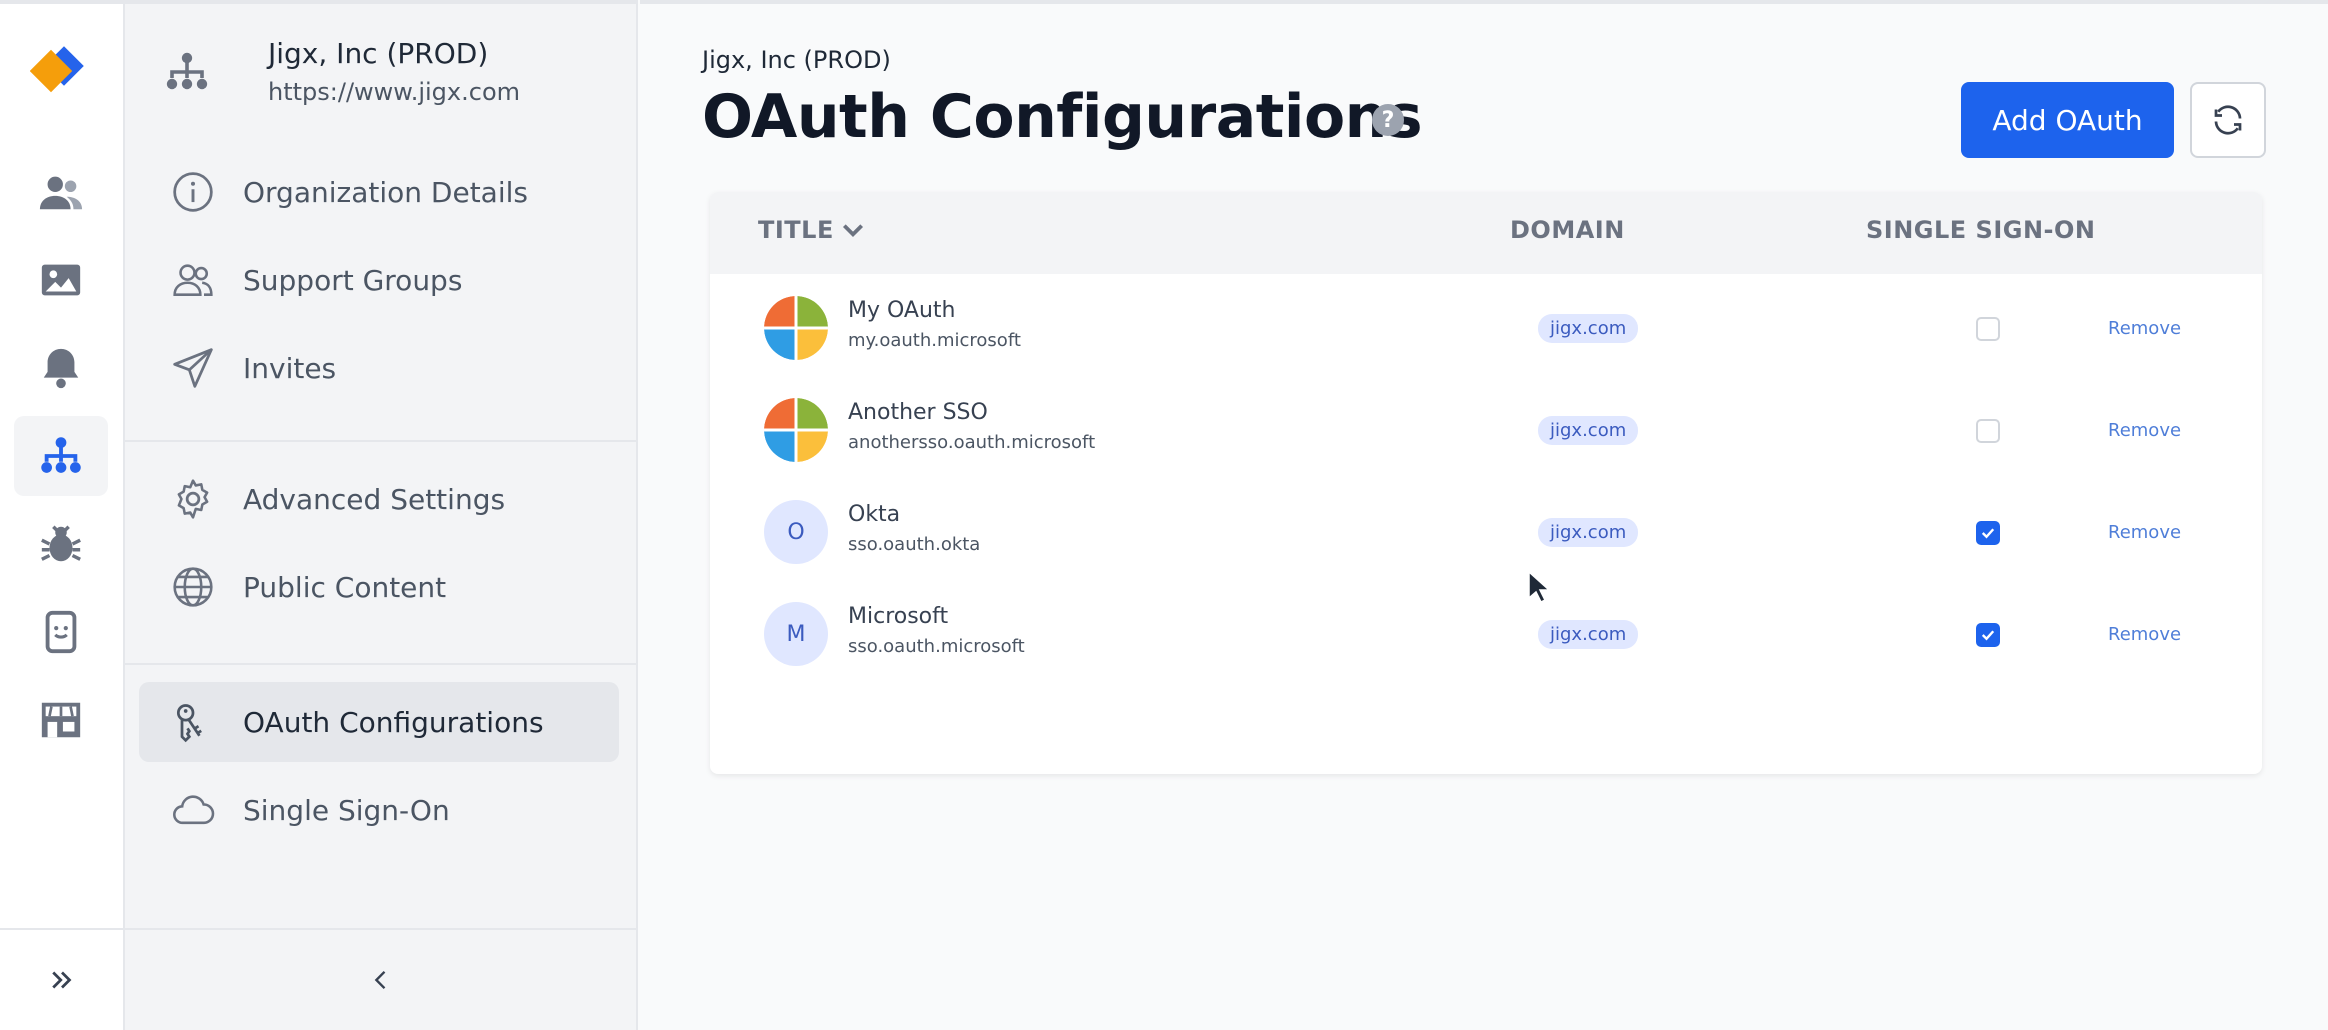 The width and height of the screenshot is (2328, 1030). I want to click on oauth-title: Okta, so click(874, 514).